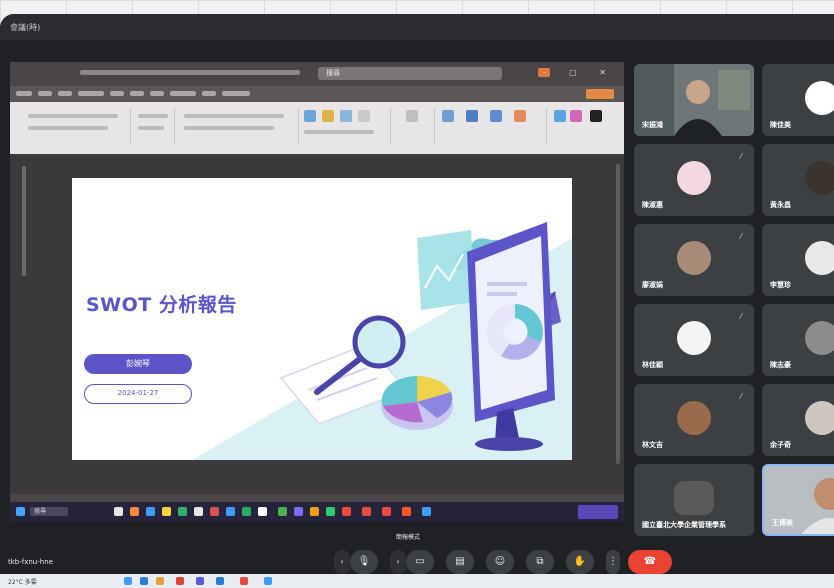 Image resolution: width=834 pixels, height=588 pixels. I want to click on share-button, so click(600, 94).